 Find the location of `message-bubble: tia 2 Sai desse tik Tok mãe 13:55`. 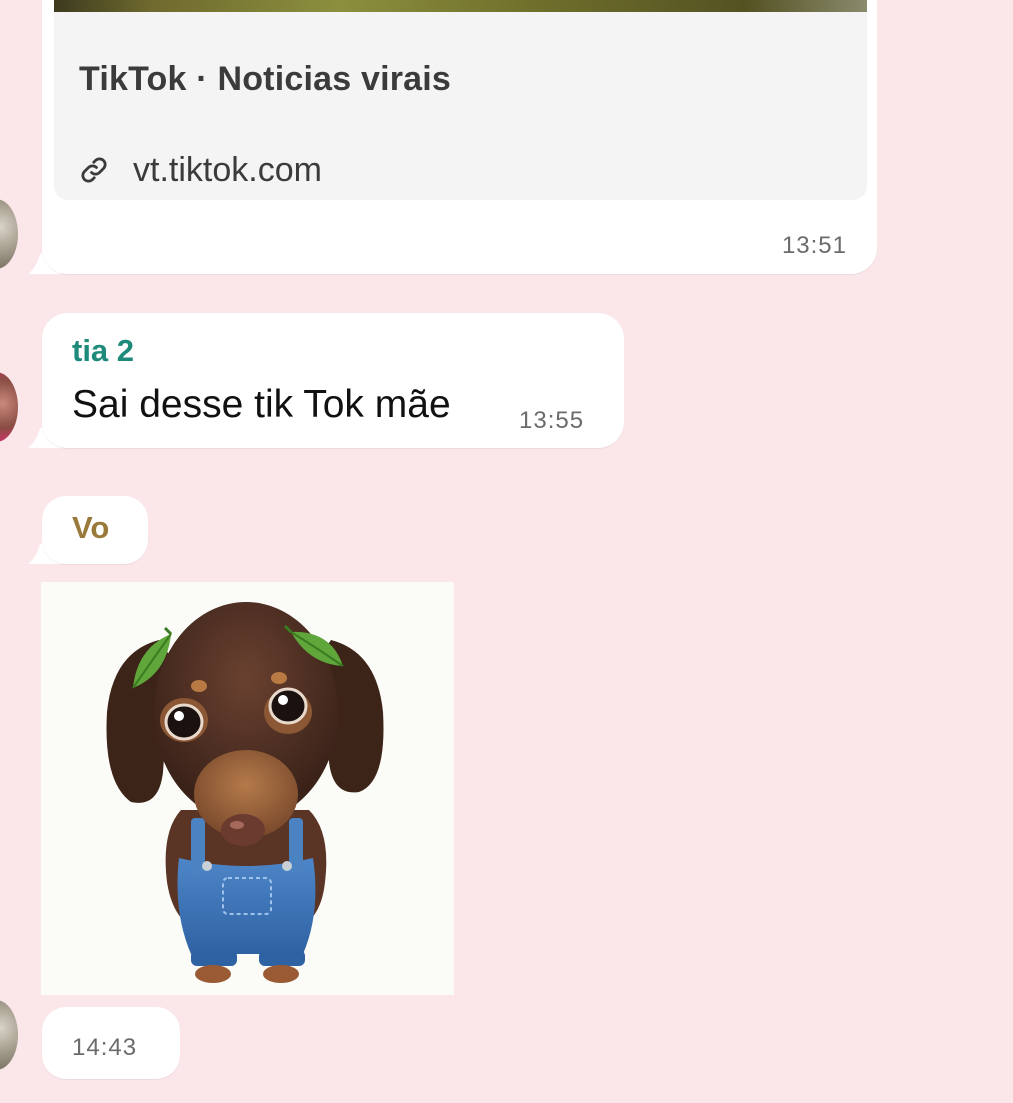

message-bubble: tia 2 Sai desse tik Tok mãe 13:55 is located at coordinates (333, 380).